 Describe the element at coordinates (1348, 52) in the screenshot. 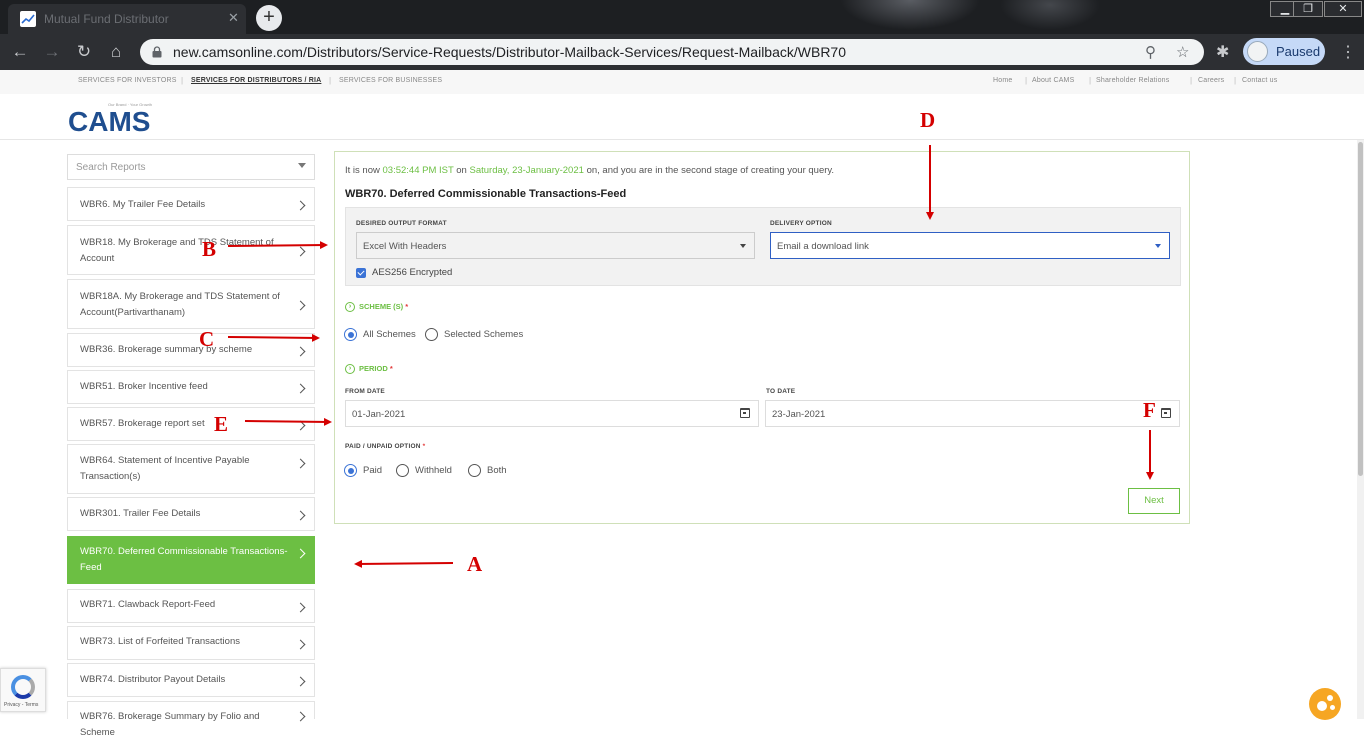

I see `browser-menu-icon: ⋮` at that location.